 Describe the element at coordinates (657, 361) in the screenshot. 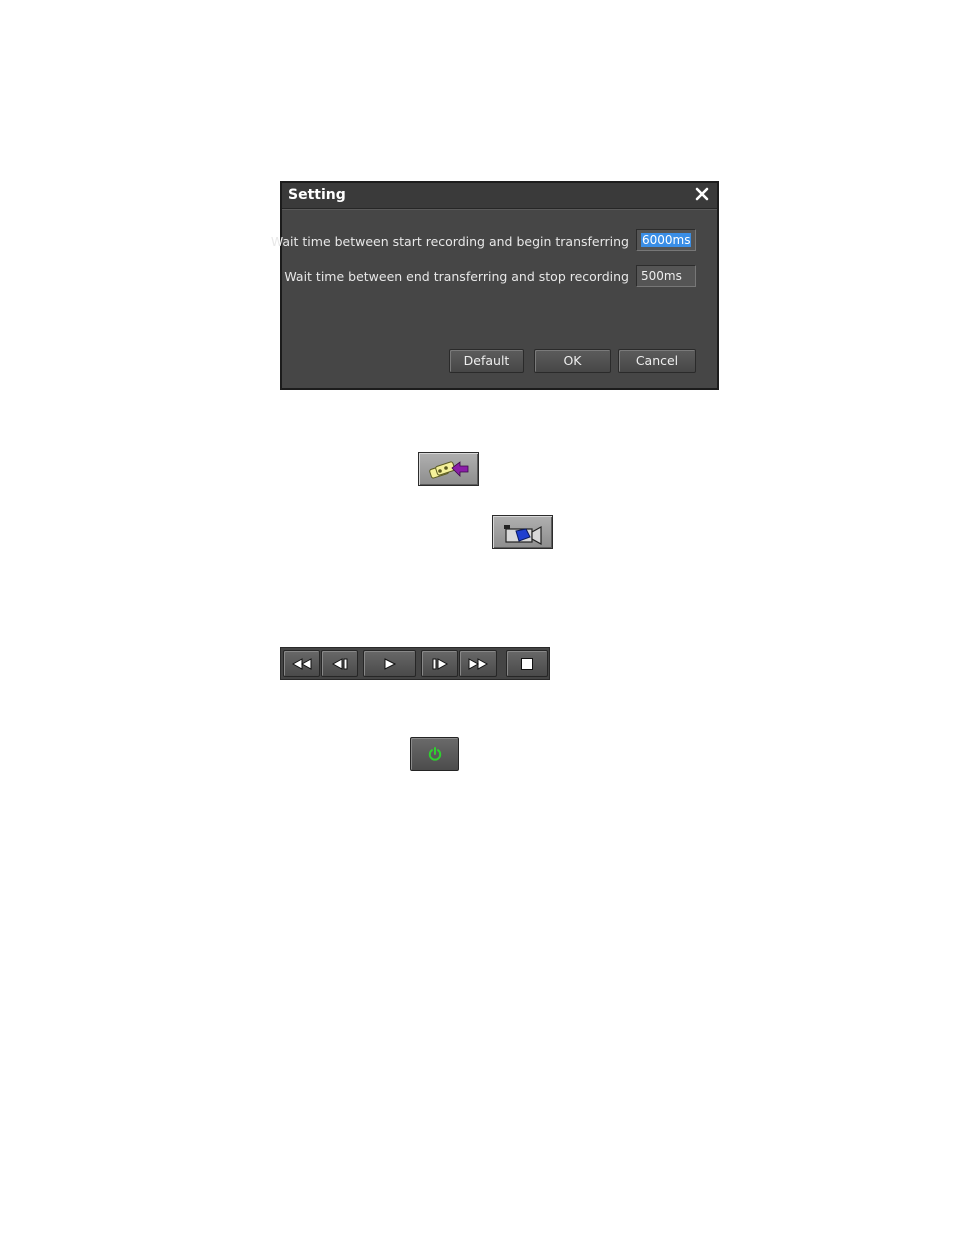

I see `cancel-button: Cancel` at that location.